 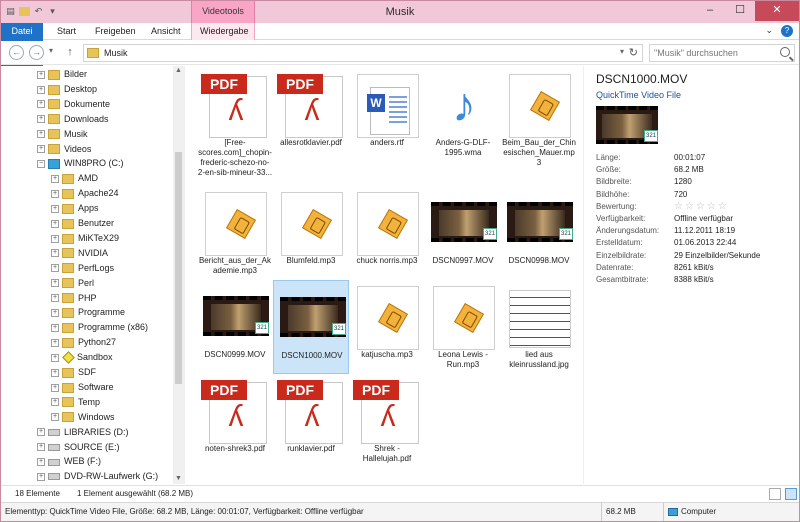 I want to click on refresh-icon: ↻, so click(x=633, y=52).